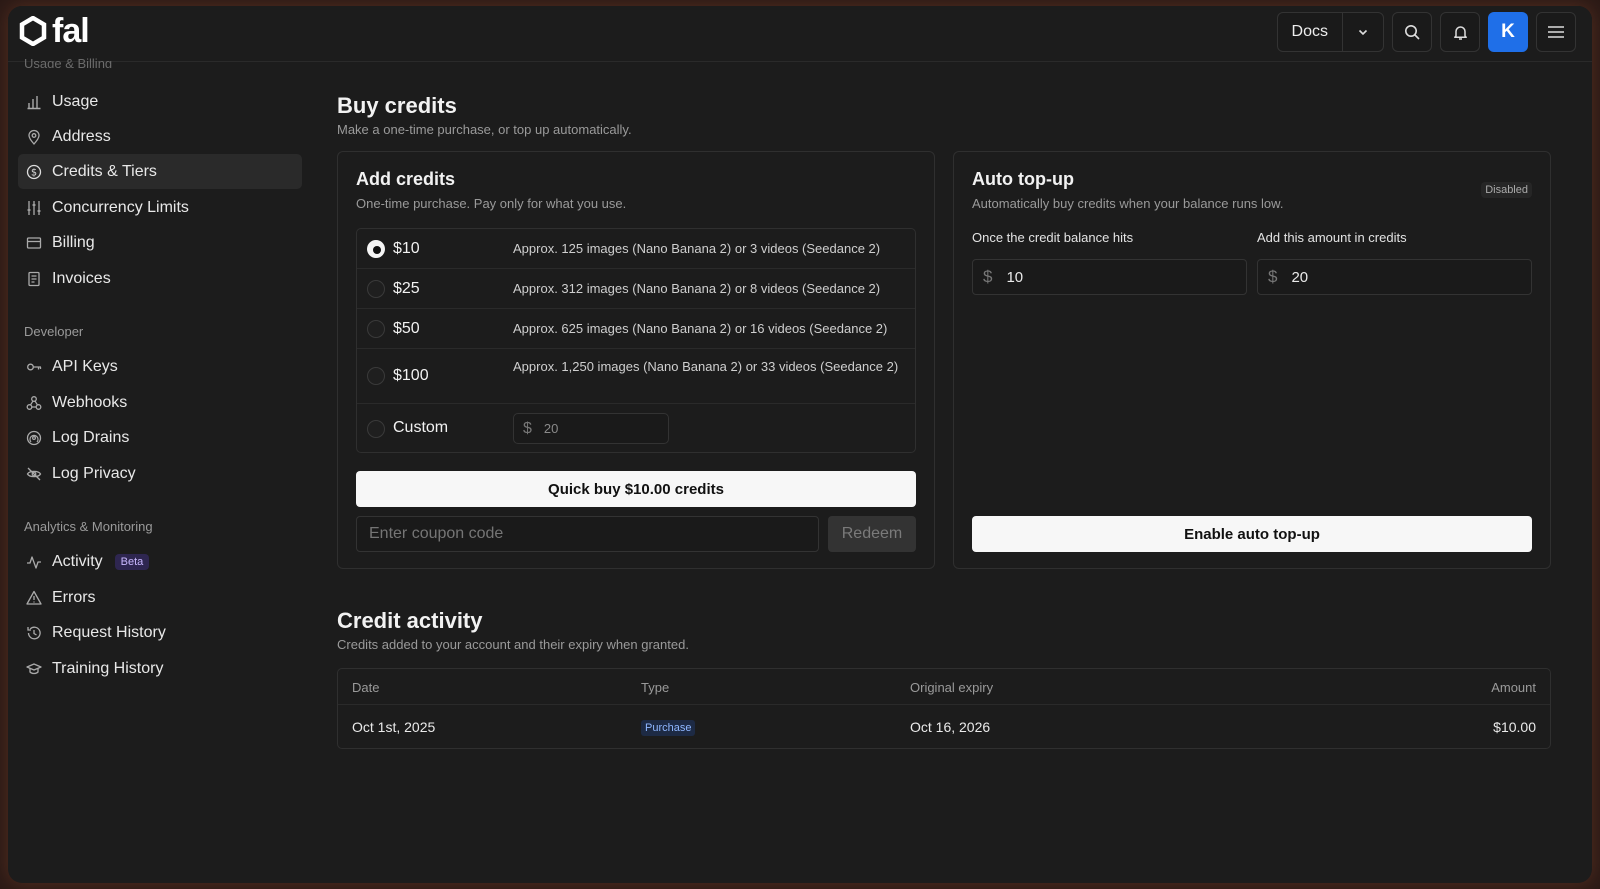 The height and width of the screenshot is (889, 1600). What do you see at coordinates (406, 288) in the screenshot?
I see `option-price: $25` at bounding box center [406, 288].